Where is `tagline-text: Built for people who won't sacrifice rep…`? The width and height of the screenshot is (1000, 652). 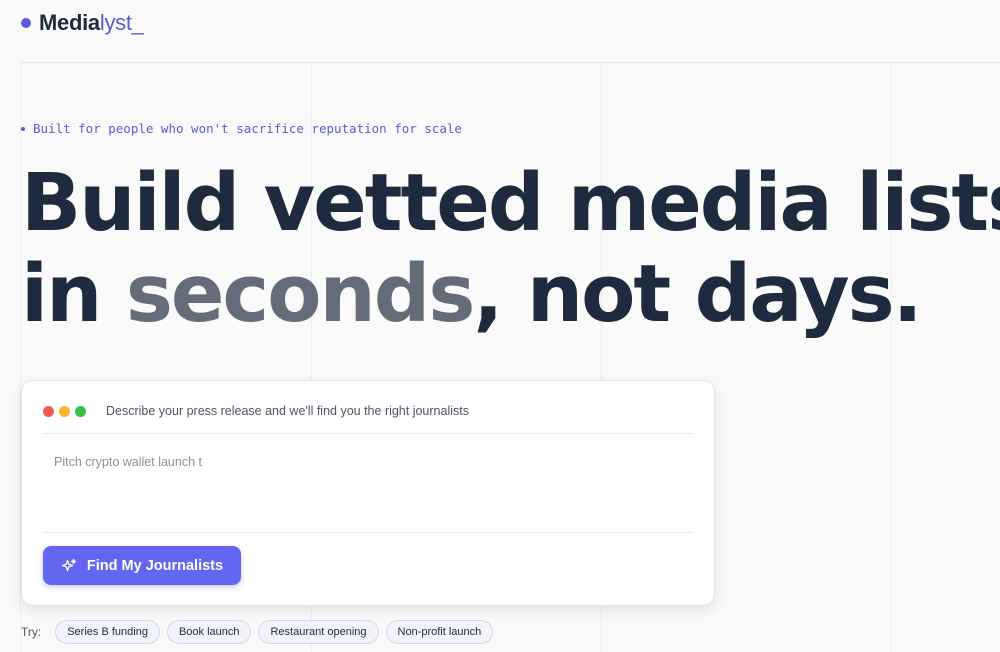
tagline-text: Built for people who won't sacrifice rep… is located at coordinates (247, 128).